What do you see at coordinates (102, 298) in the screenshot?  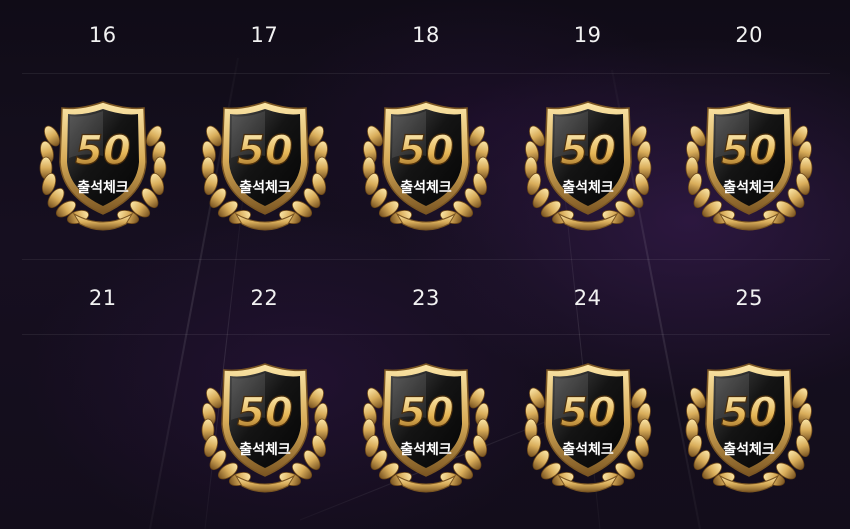 I see `day-number: 21` at bounding box center [102, 298].